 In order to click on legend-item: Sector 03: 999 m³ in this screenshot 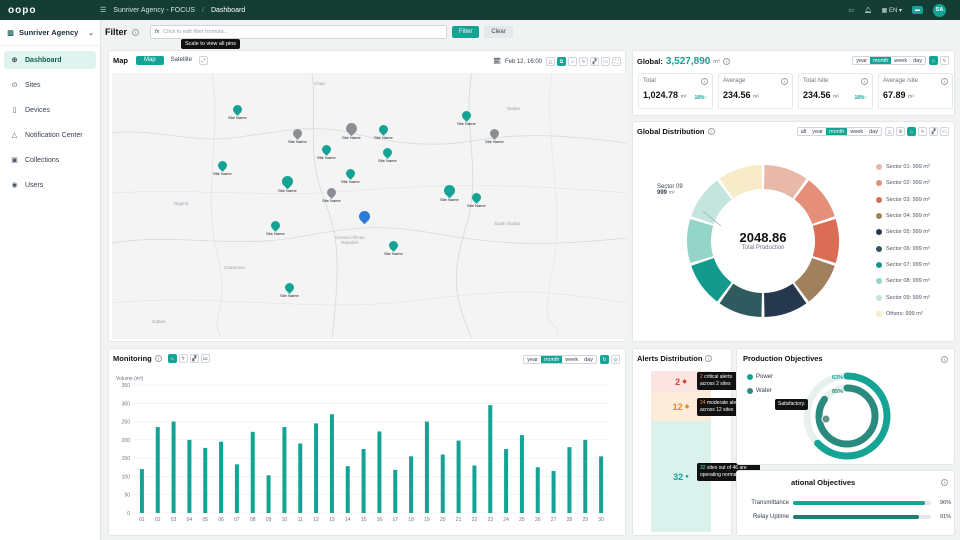, I will do `click(903, 200)`.